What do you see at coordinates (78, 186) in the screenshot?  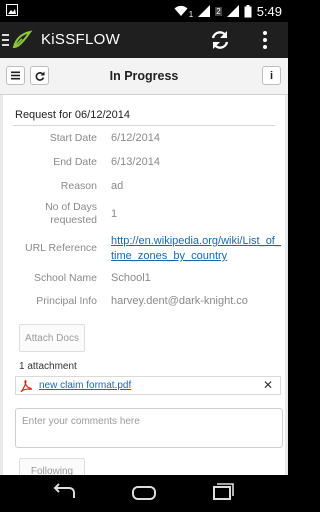 I see `reason-label: Reason` at bounding box center [78, 186].